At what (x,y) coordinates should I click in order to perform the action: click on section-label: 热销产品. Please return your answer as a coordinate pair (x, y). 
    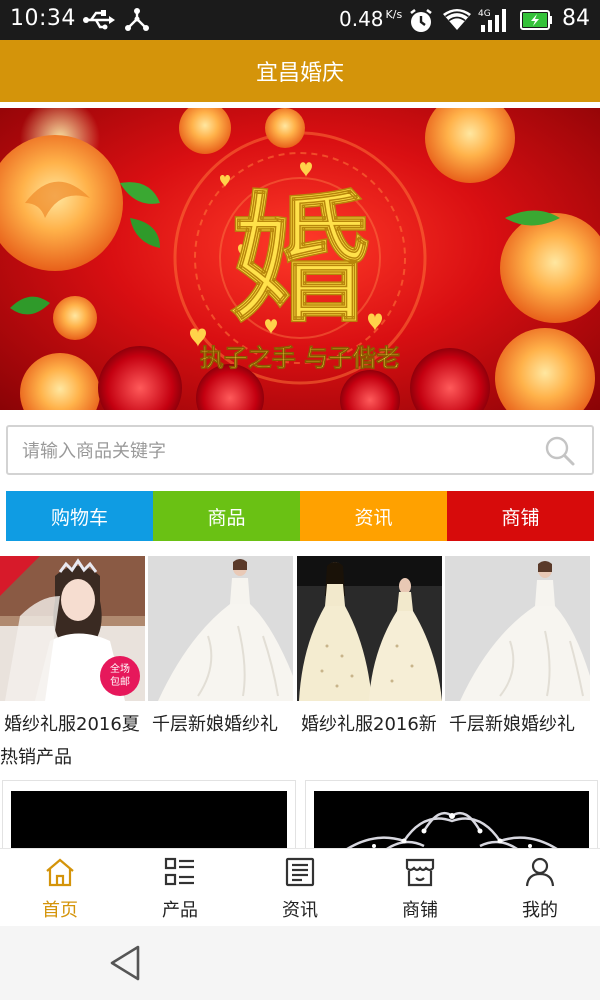
    Looking at the image, I should click on (36, 757).